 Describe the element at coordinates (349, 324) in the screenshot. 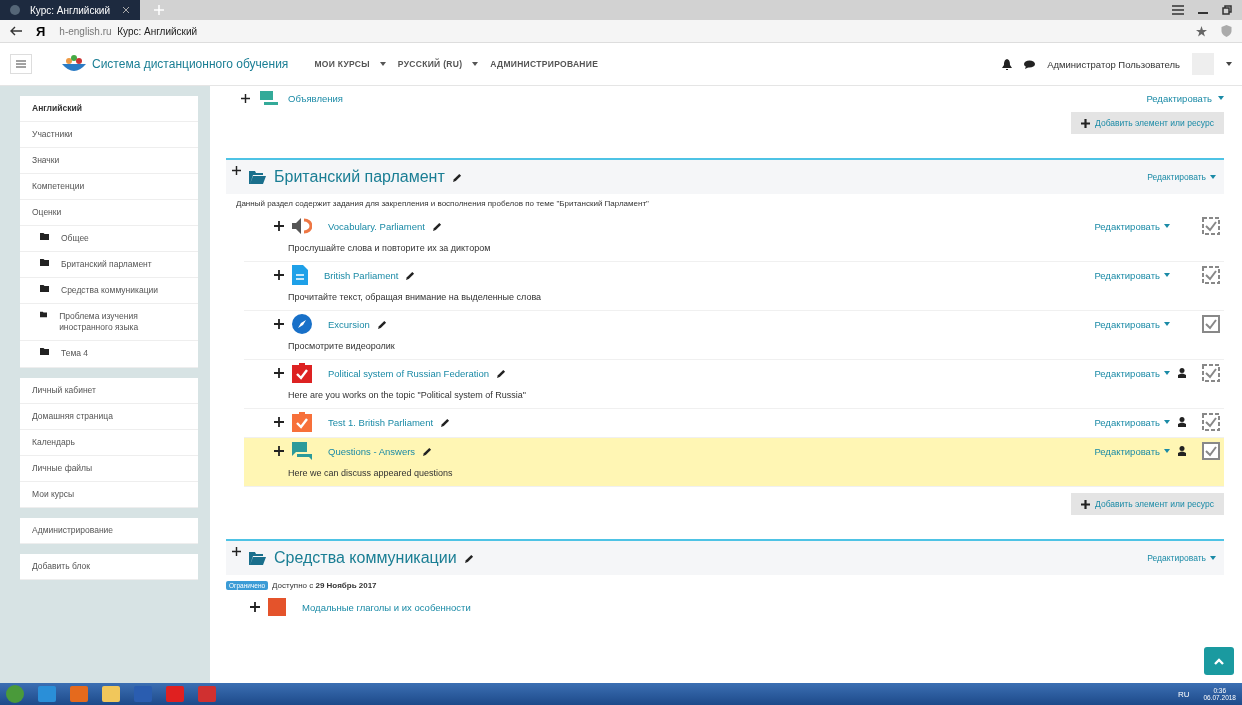

I see `activity-link: Excursion` at that location.